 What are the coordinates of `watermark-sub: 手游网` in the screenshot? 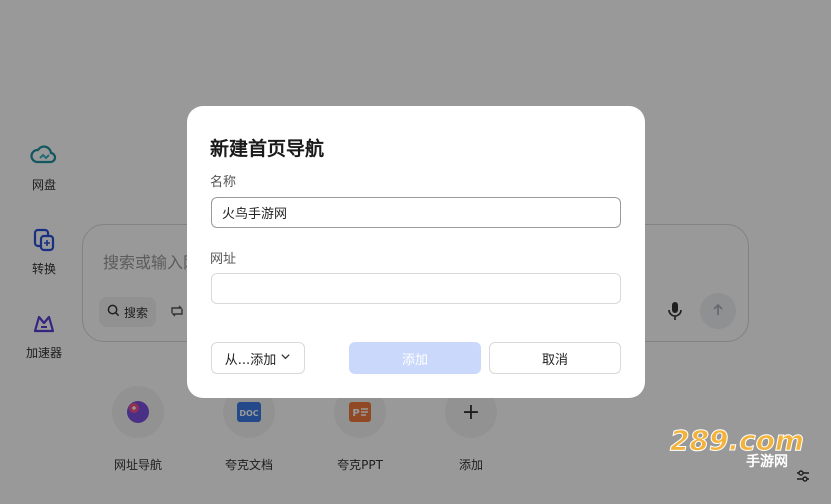 It's located at (767, 461).